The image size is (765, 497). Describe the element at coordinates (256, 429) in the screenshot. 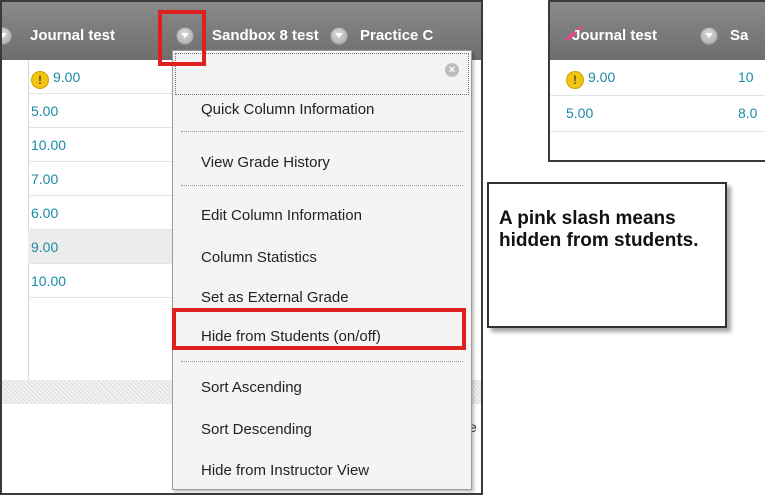

I see `menu-item-sort-descending: Sort Descending` at that location.